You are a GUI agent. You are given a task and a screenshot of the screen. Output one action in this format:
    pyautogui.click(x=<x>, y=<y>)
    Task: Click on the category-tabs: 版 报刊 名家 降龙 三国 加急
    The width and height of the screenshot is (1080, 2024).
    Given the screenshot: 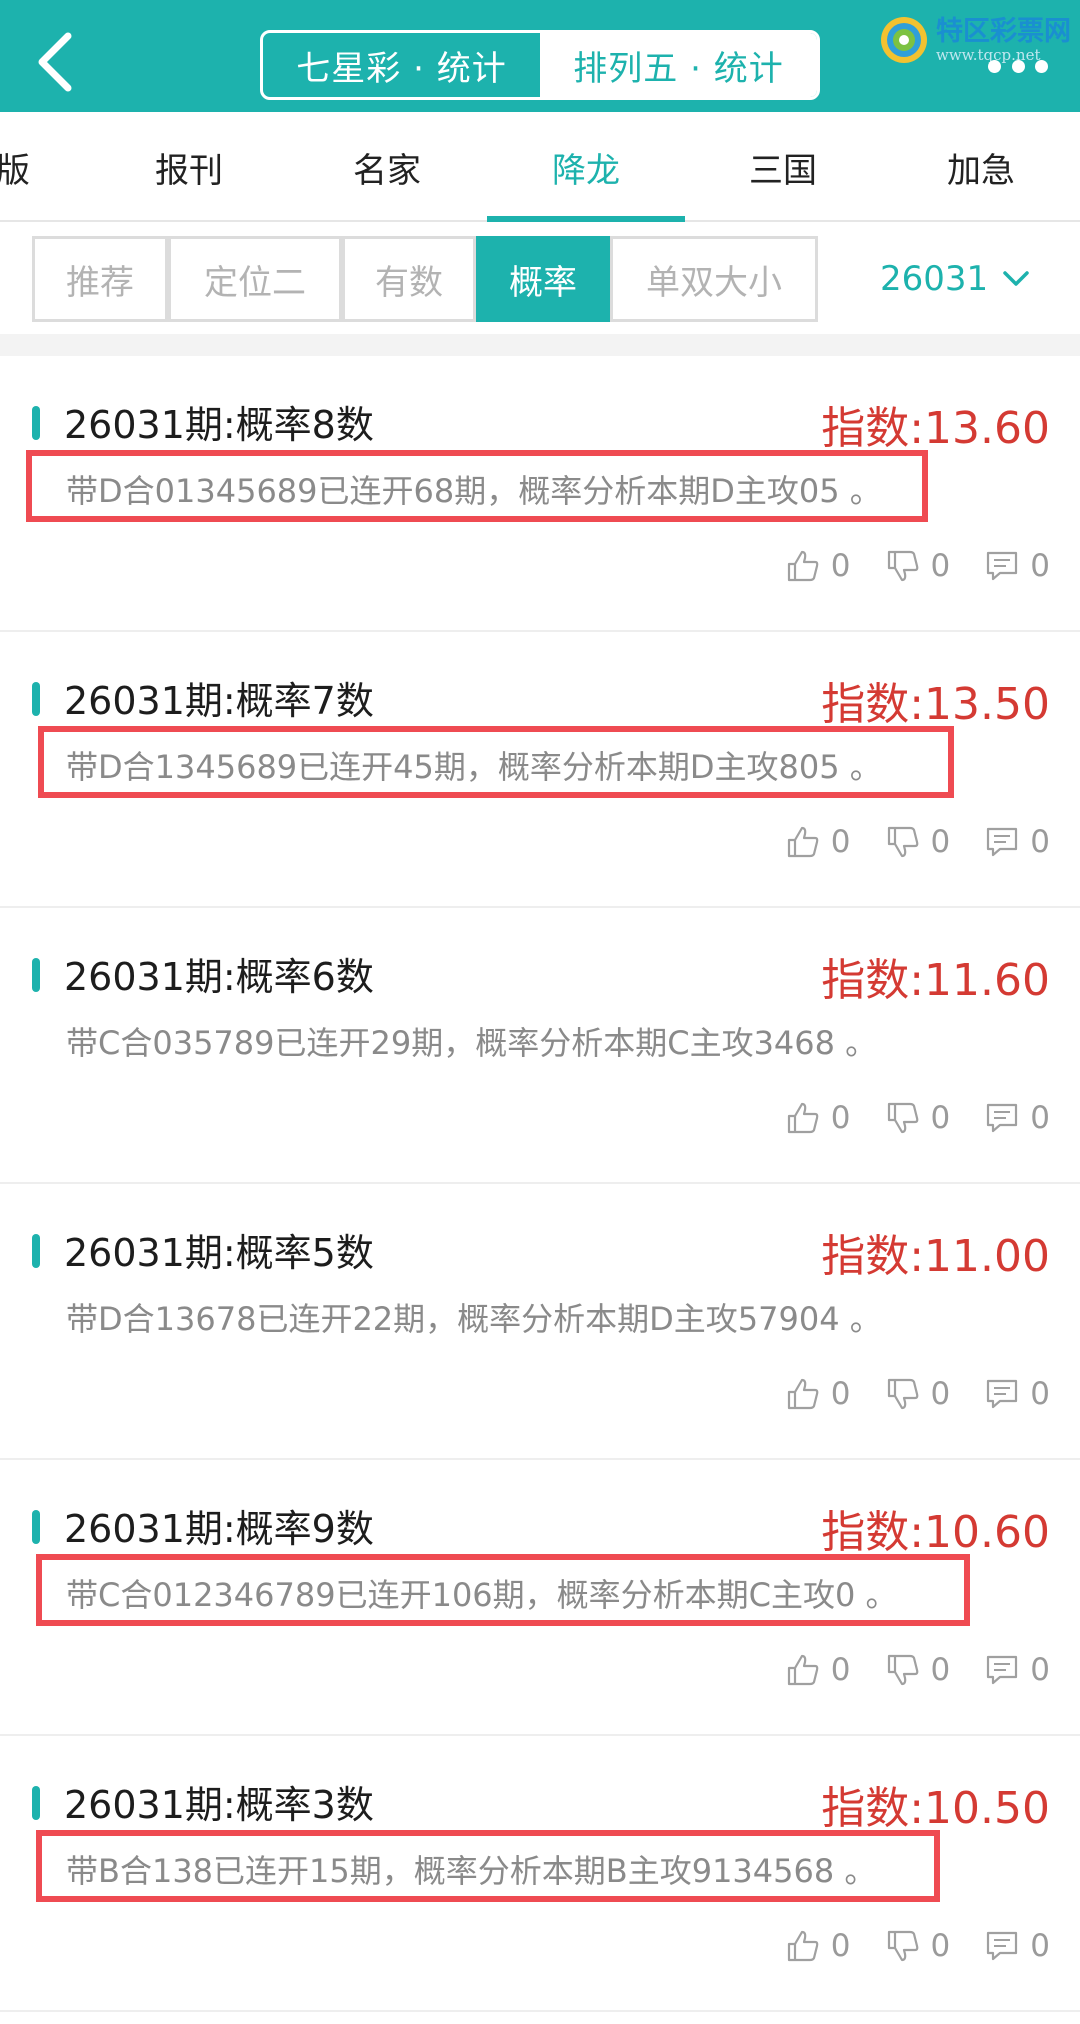 What is the action you would take?
    pyautogui.click(x=540, y=167)
    